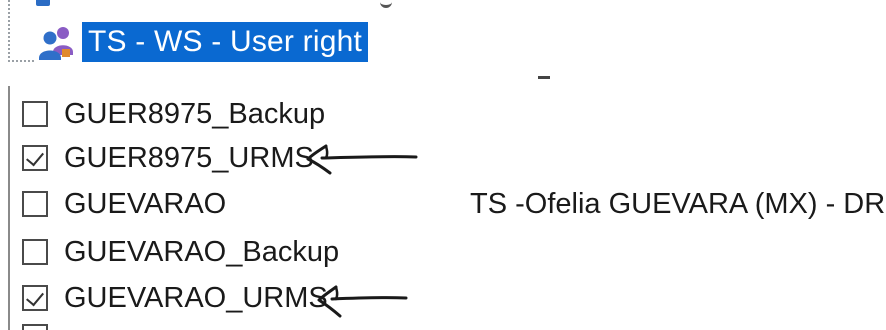  I want to click on group-users-icon, so click(56, 42).